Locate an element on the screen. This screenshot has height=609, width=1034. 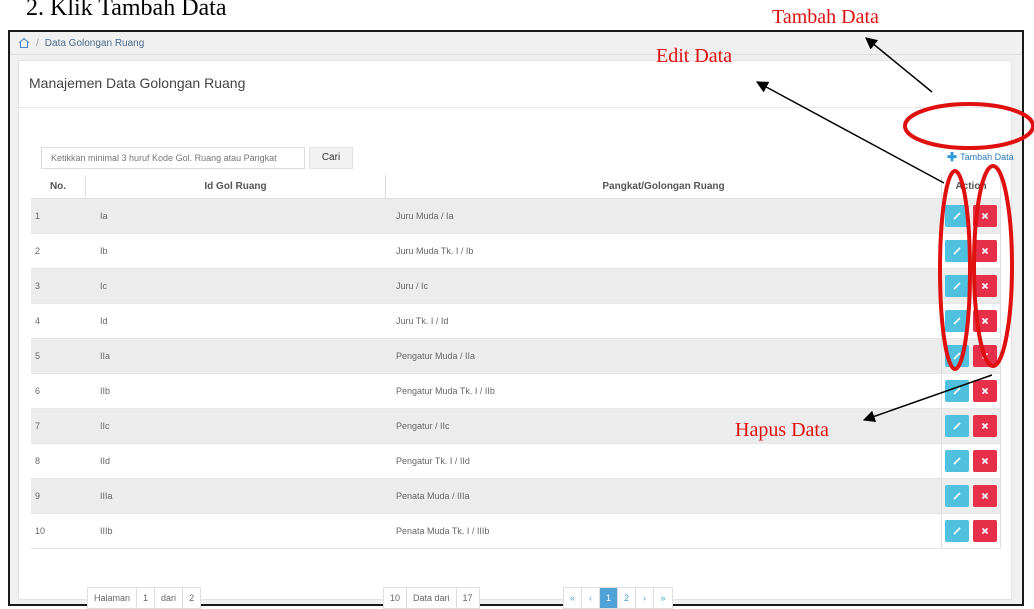
table-row: 2 Ib Juru Muda Tk. I / Ib is located at coordinates (516, 251).